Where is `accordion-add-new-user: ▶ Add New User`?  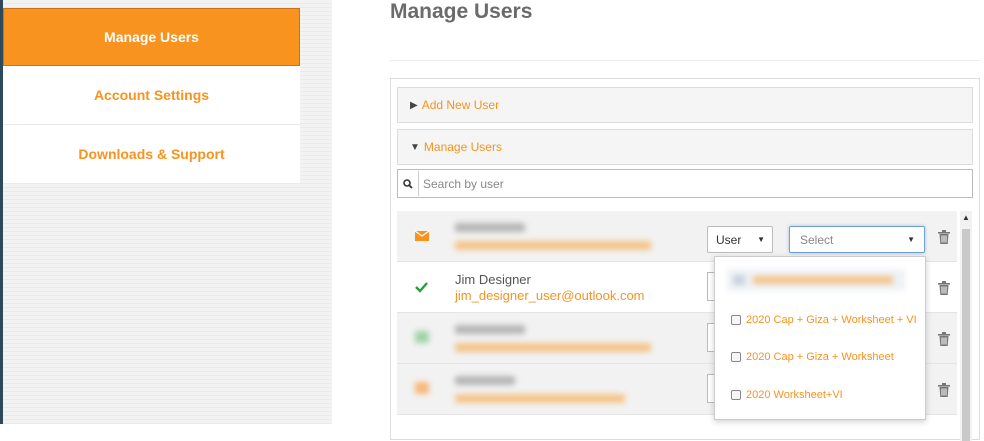
accordion-add-new-user: ▶ Add New User is located at coordinates (685, 105).